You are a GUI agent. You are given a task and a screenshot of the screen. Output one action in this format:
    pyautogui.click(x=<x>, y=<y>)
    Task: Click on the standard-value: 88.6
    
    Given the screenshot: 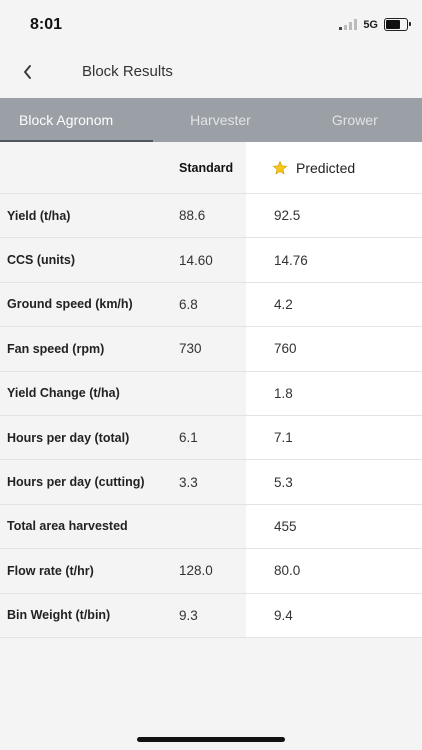 What is the action you would take?
    pyautogui.click(x=209, y=216)
    